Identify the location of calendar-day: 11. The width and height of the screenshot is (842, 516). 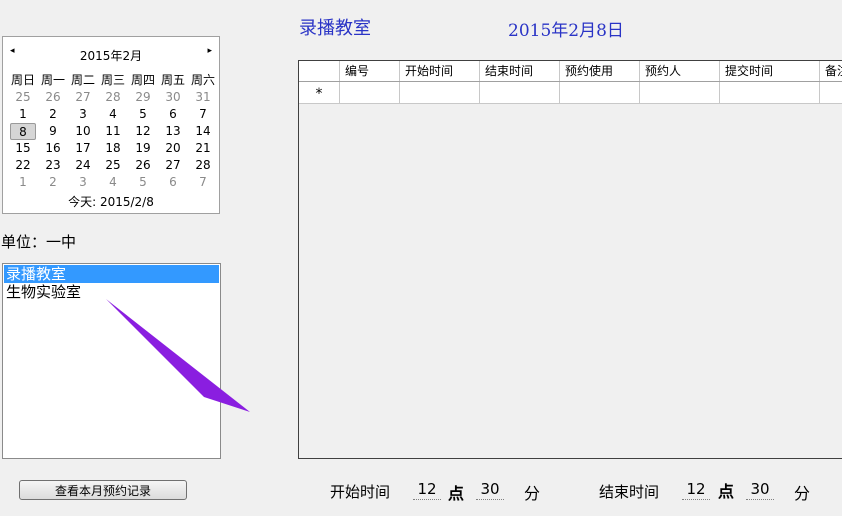
(113, 131).